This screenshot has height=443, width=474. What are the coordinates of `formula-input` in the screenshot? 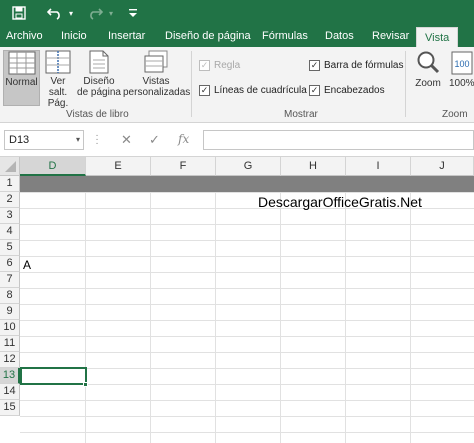 It's located at (338, 140).